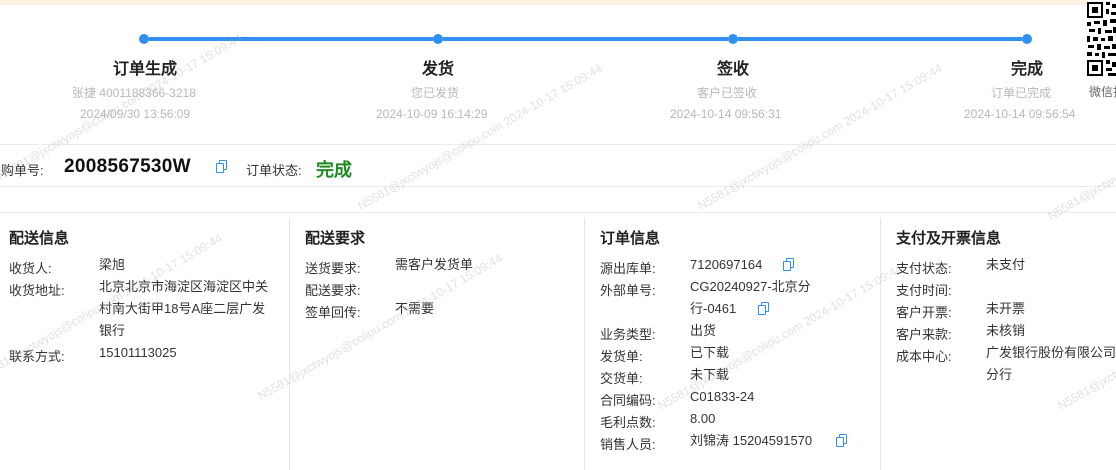  What do you see at coordinates (733, 69) in the screenshot?
I see `step-title-signed: 签收` at bounding box center [733, 69].